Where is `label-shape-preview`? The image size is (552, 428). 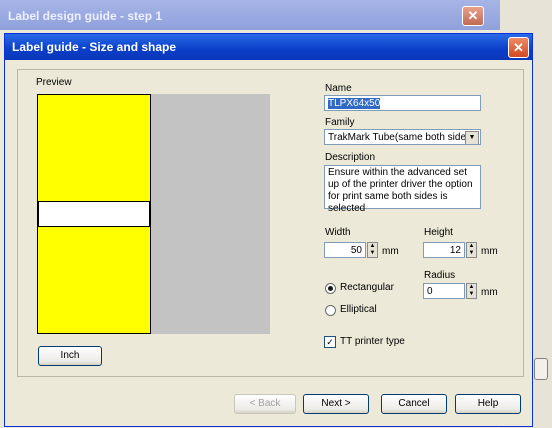
label-shape-preview is located at coordinates (94, 214).